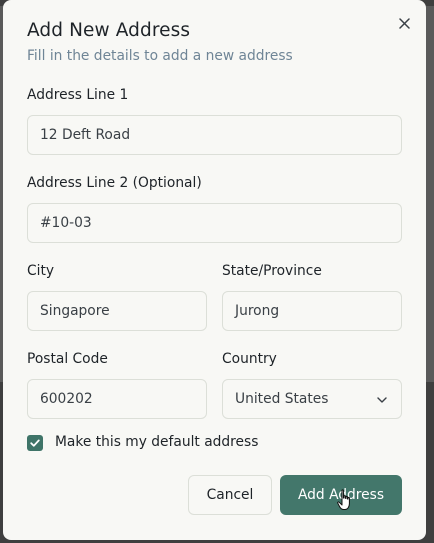  Describe the element at coordinates (257, 311) in the screenshot. I see `state-value: Jurong` at that location.